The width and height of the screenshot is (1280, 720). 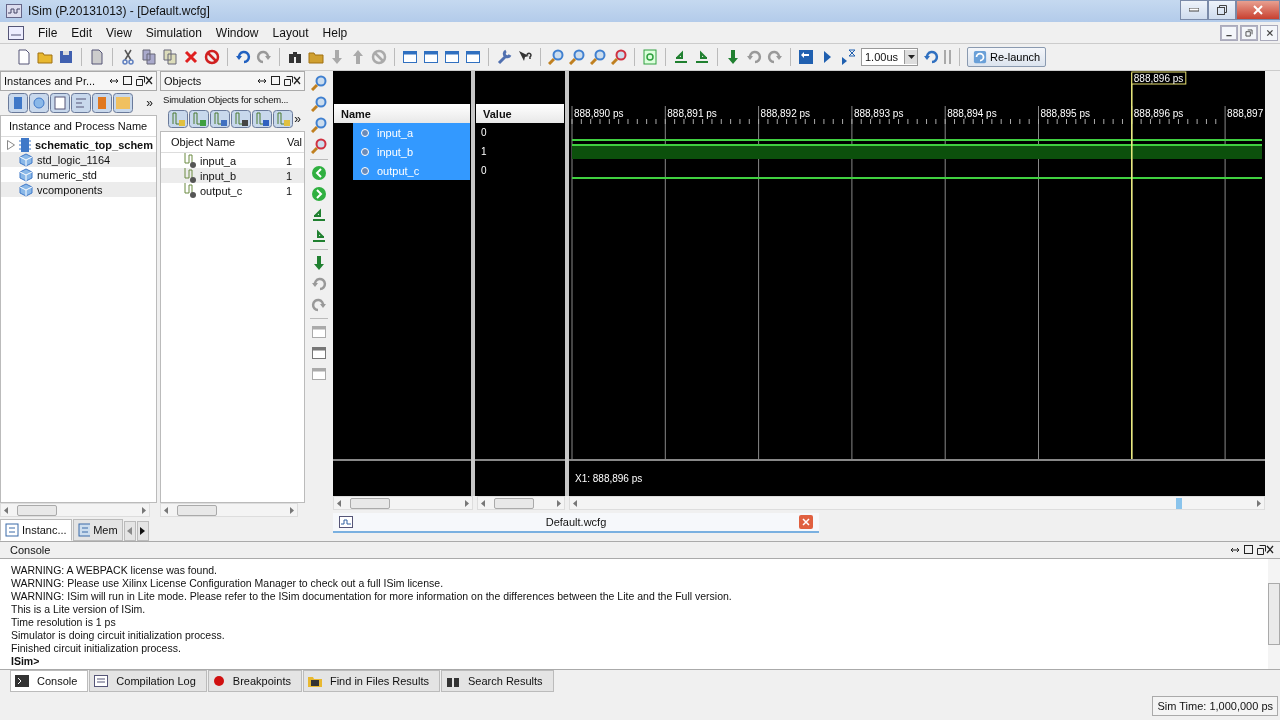 I want to click on menu-item: Simulation, so click(x=173, y=32).